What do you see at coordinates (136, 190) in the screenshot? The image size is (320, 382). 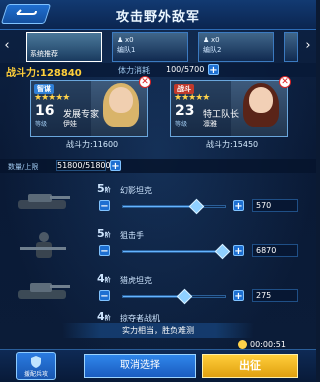 I see `unit-name: 幻影坦克` at bounding box center [136, 190].